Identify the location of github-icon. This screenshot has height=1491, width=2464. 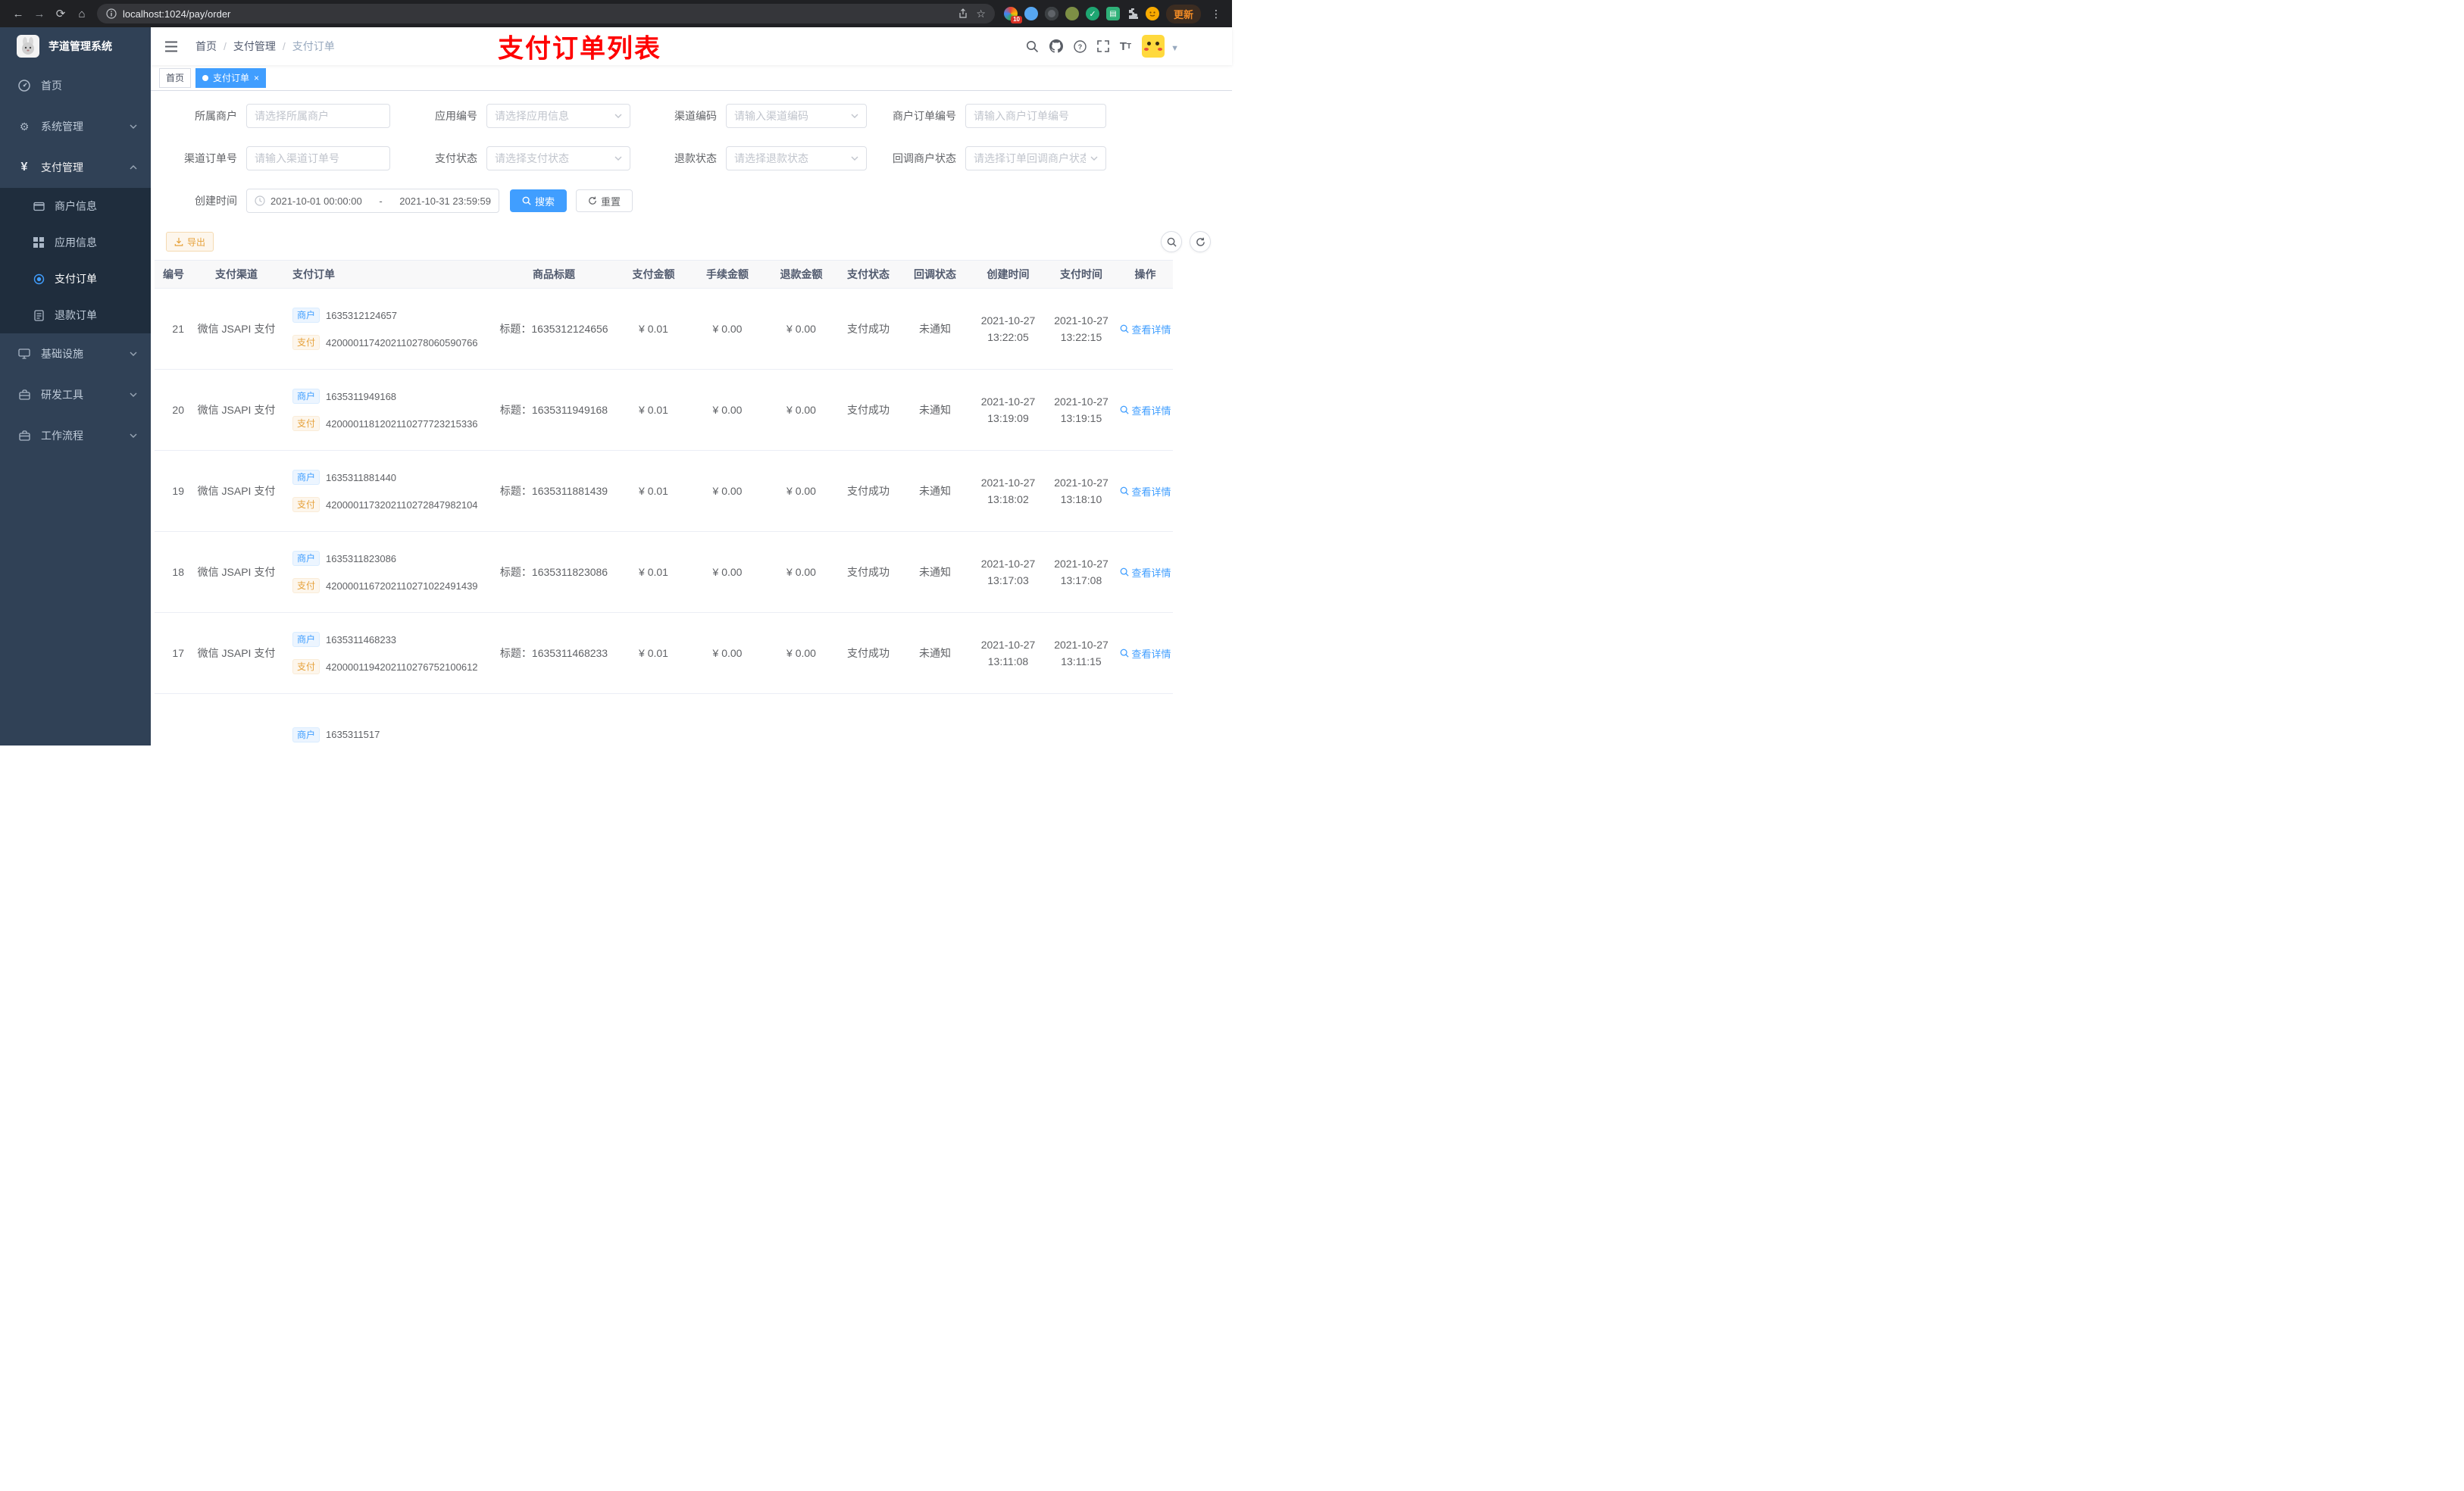
(1056, 46).